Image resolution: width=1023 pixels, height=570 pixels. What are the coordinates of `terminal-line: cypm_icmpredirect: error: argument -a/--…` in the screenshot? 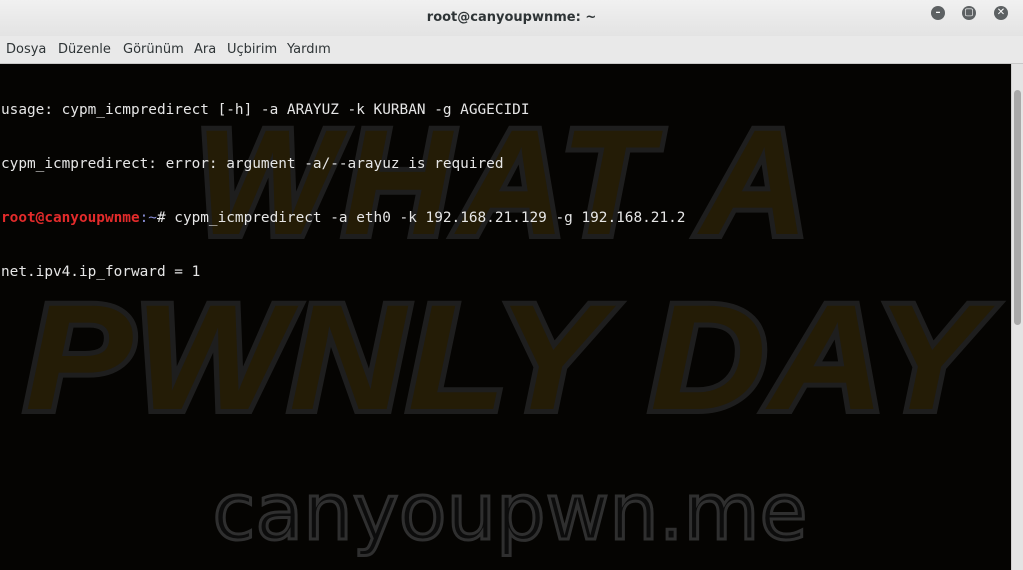 It's located at (252, 164).